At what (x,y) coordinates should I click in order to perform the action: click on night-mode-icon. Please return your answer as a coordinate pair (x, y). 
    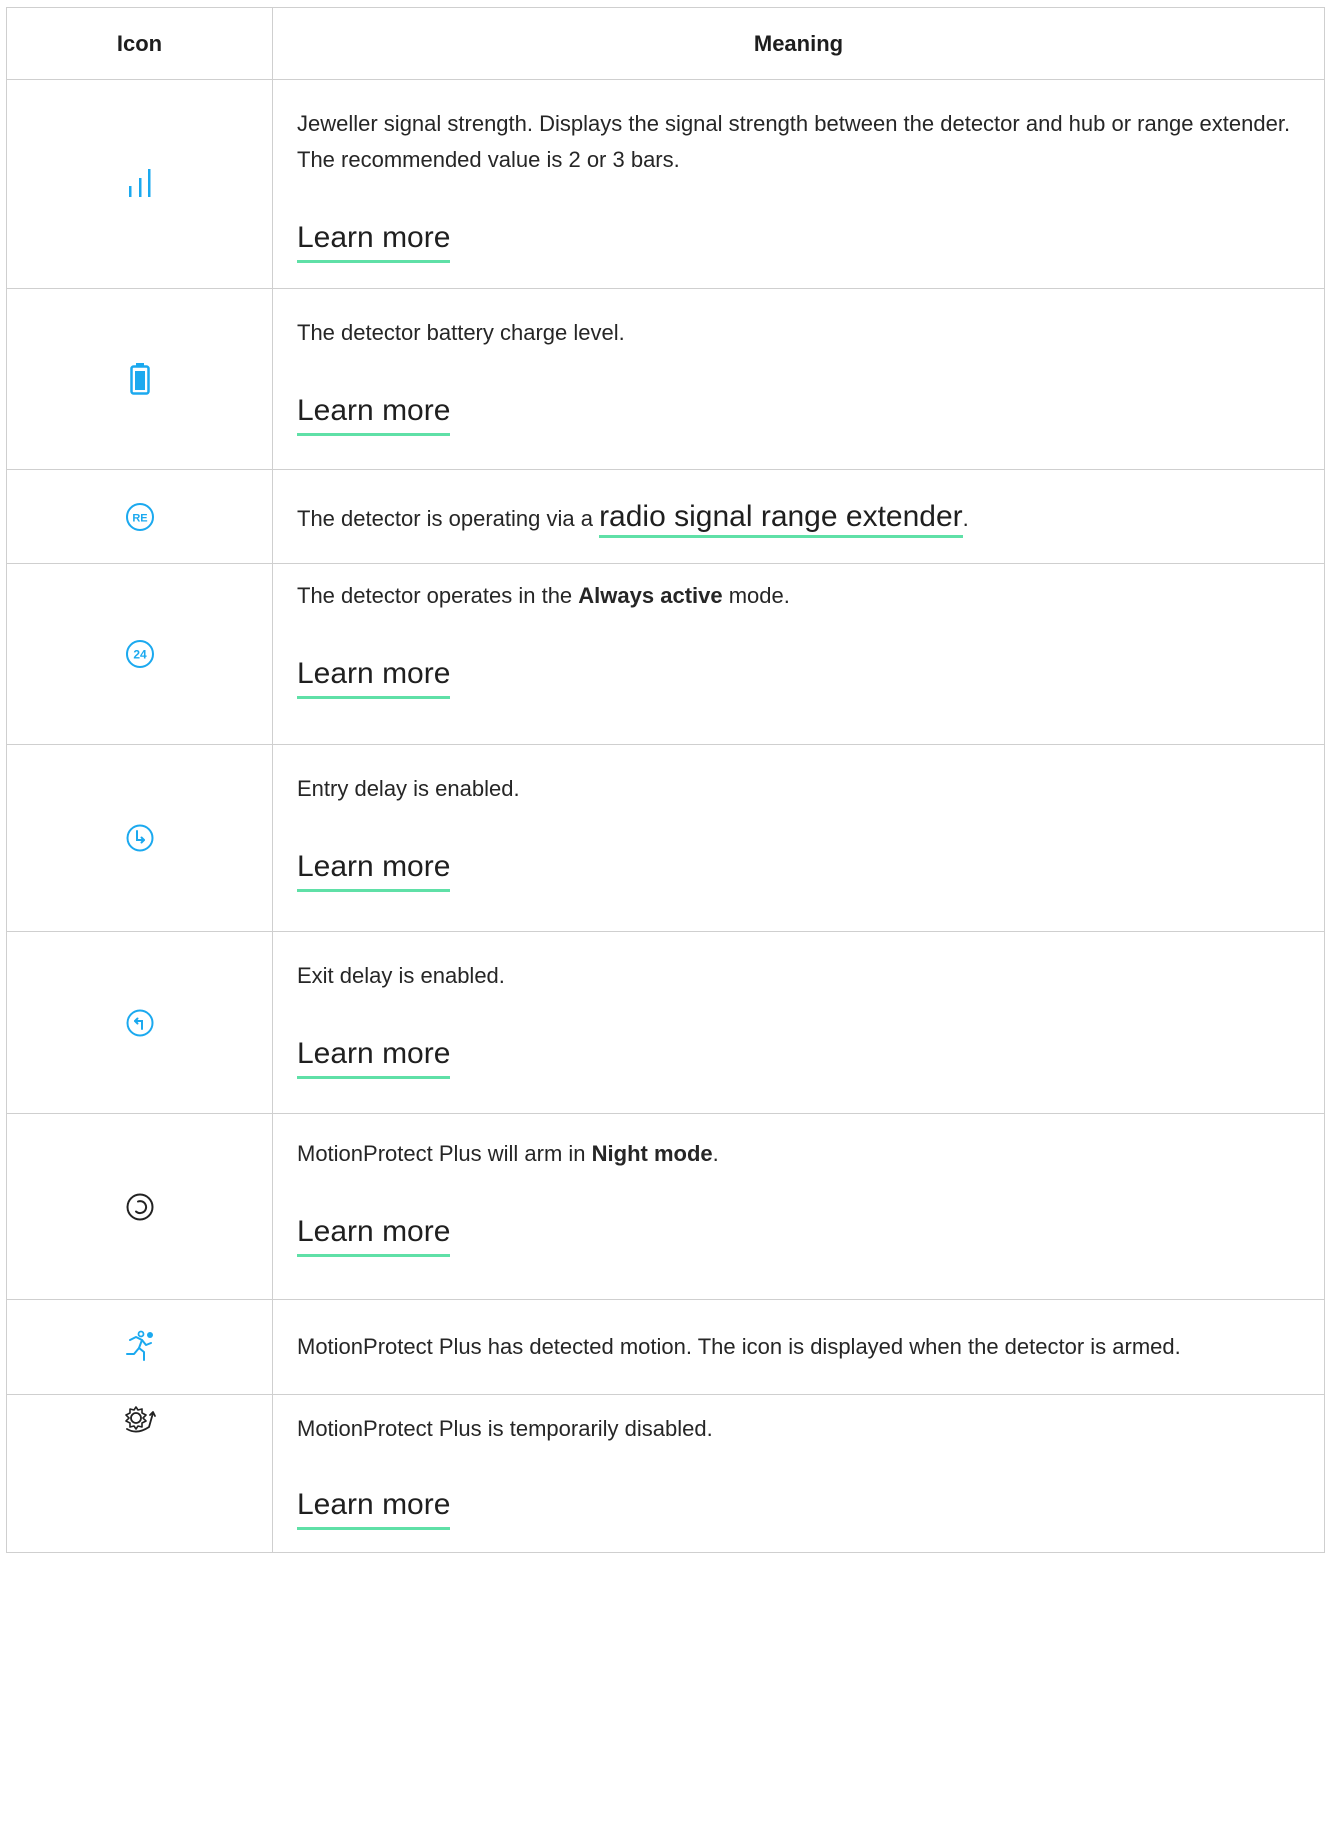
    Looking at the image, I should click on (140, 1206).